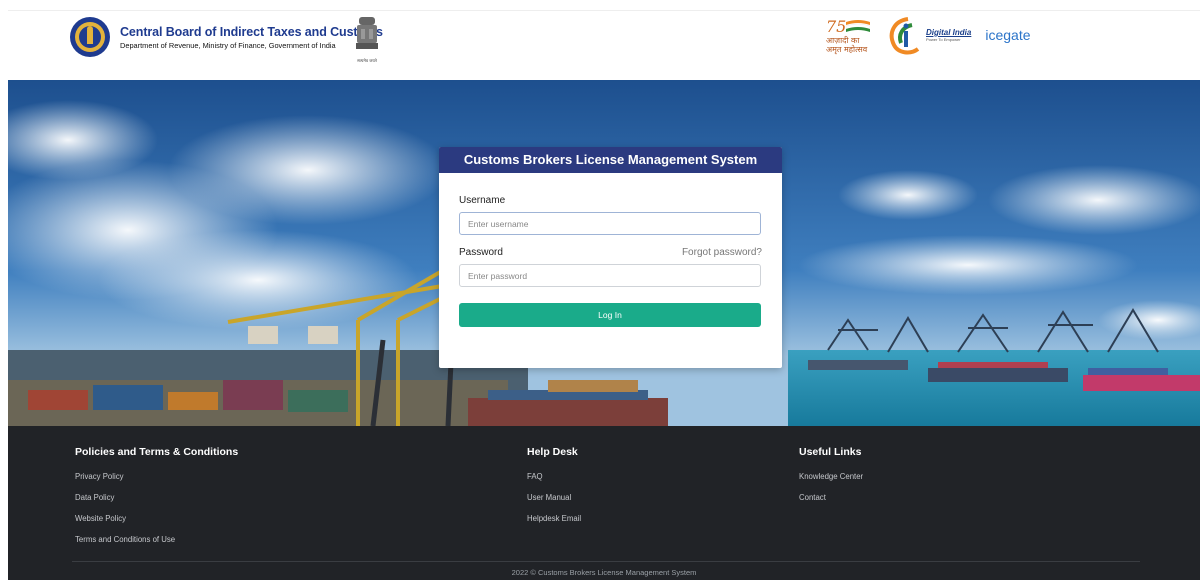 The image size is (1202, 580). What do you see at coordinates (552, 452) in the screenshot?
I see `footer-helpdesk-heading: Help Desk` at bounding box center [552, 452].